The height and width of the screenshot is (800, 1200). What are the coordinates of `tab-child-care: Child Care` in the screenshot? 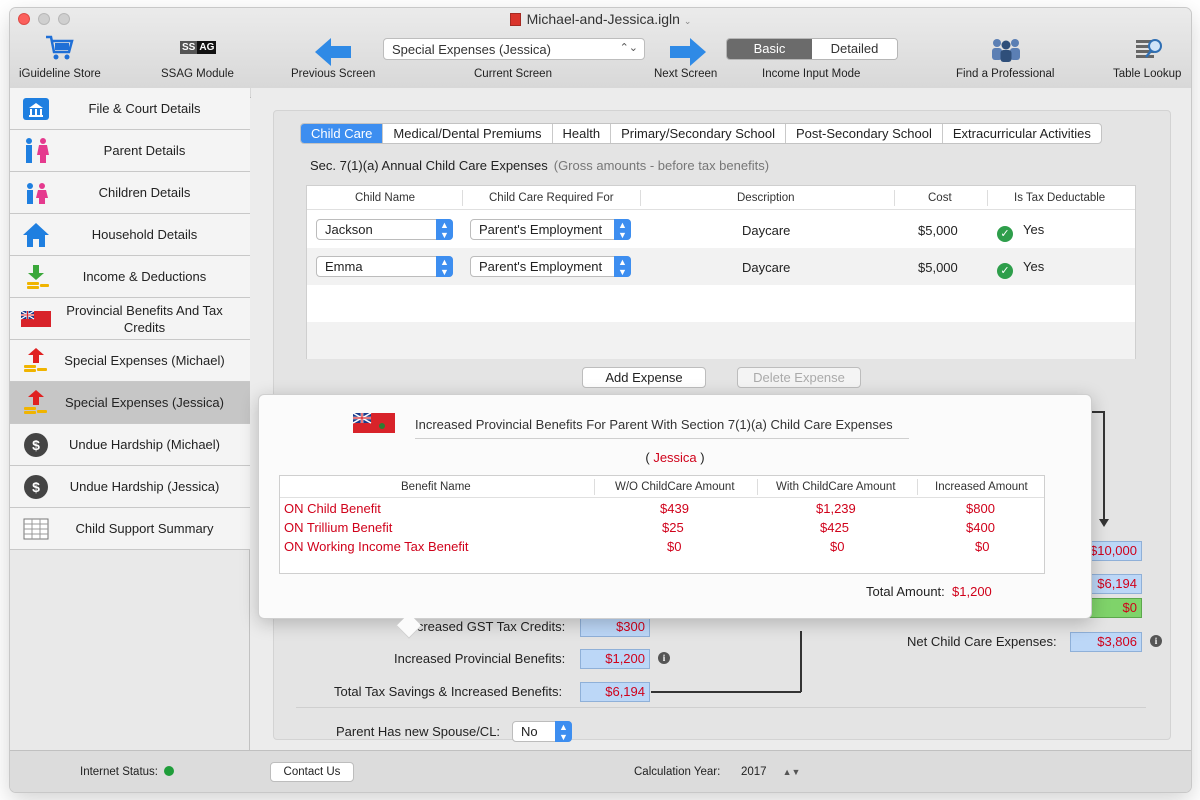 It's located at (342, 133).